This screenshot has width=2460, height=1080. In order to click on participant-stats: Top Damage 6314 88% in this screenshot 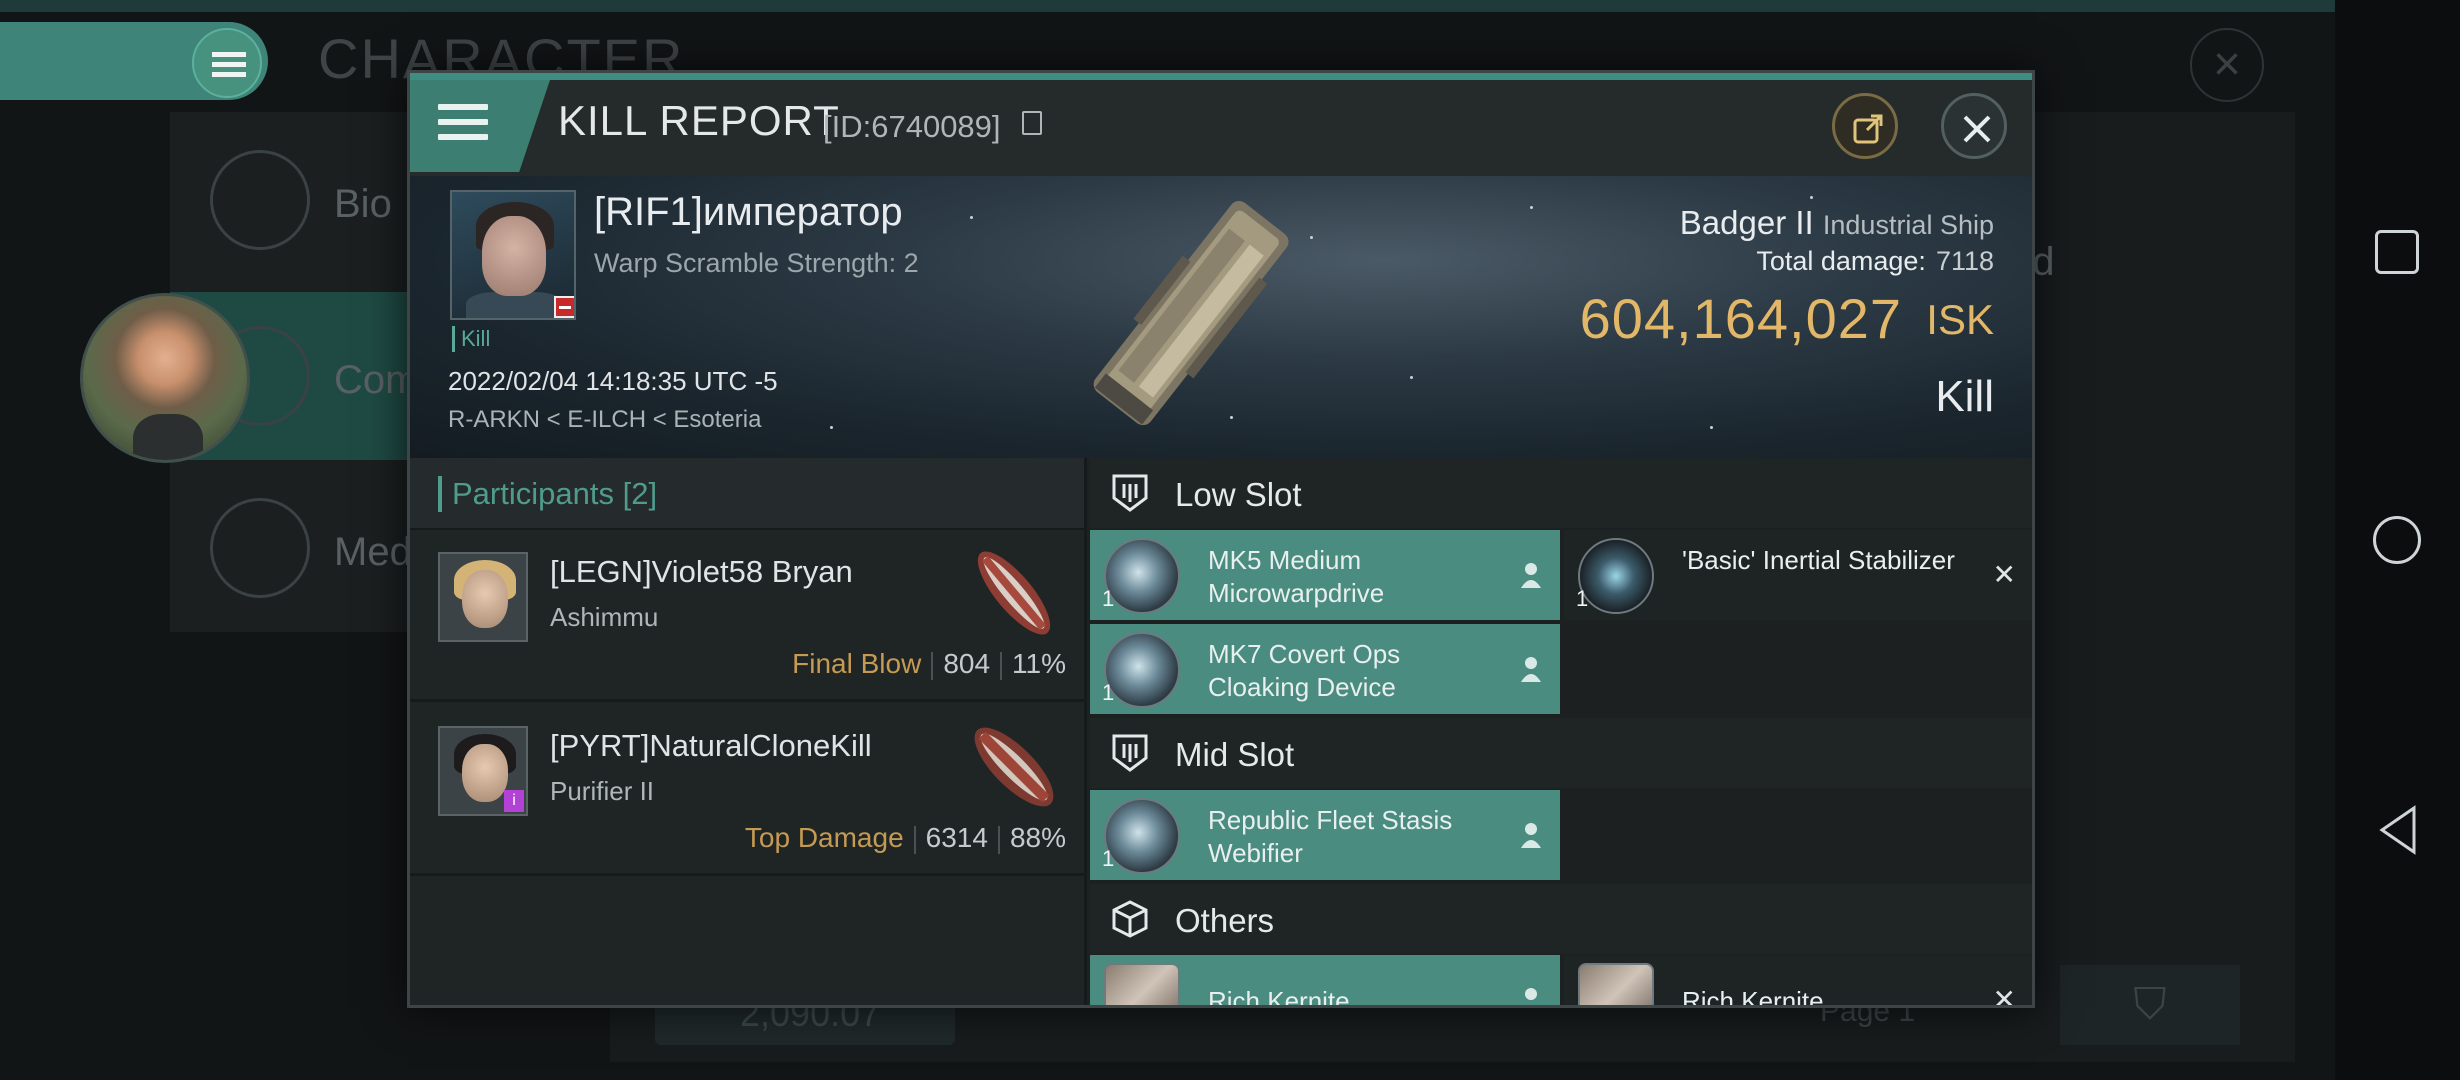, I will do `click(905, 838)`.